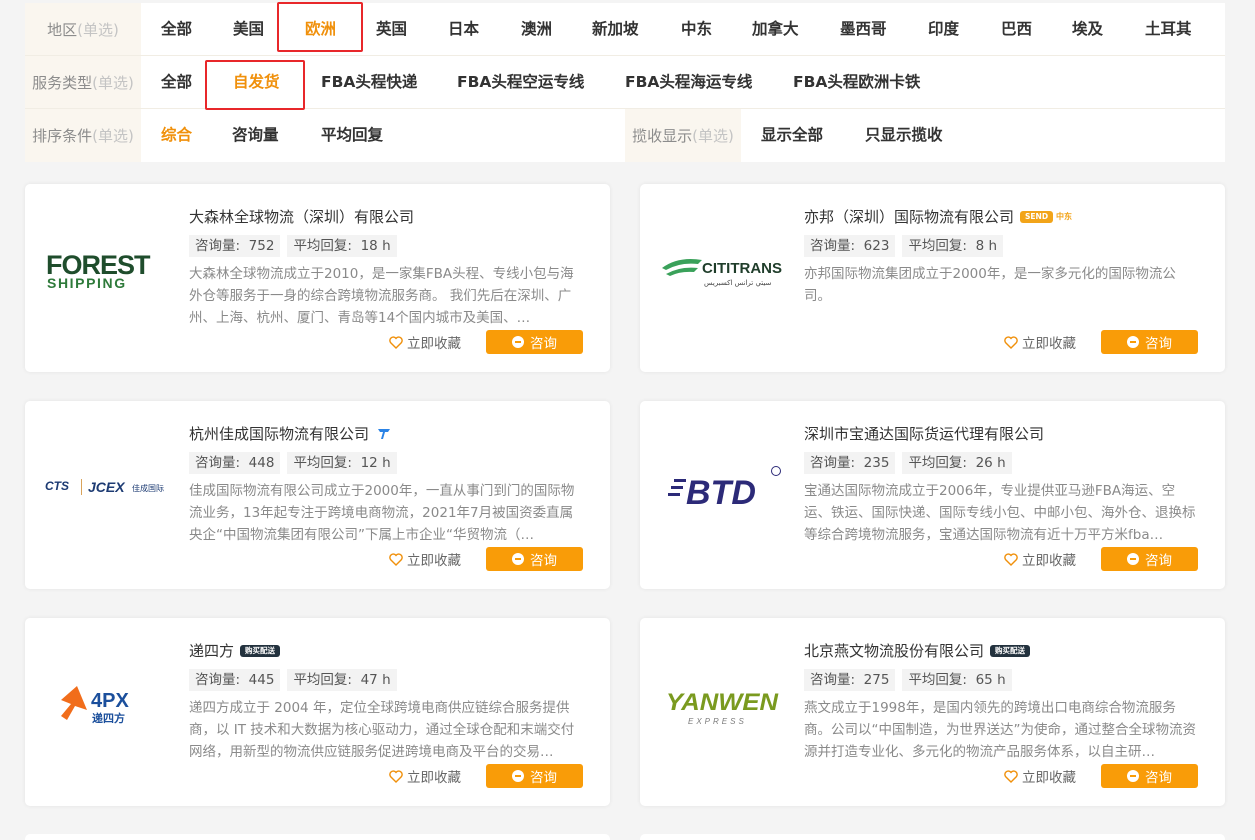 This screenshot has width=1255, height=840. What do you see at coordinates (235, 680) in the screenshot?
I see `inquiry-count: 咨询量: 445` at bounding box center [235, 680].